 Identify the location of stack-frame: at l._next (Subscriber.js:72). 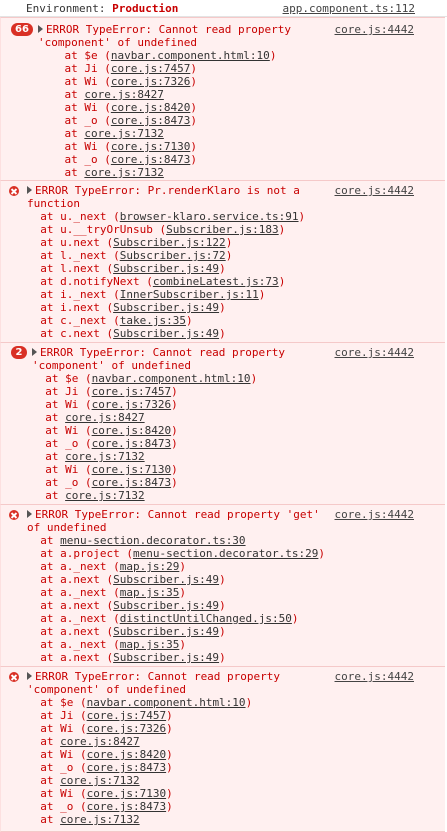
(130, 255).